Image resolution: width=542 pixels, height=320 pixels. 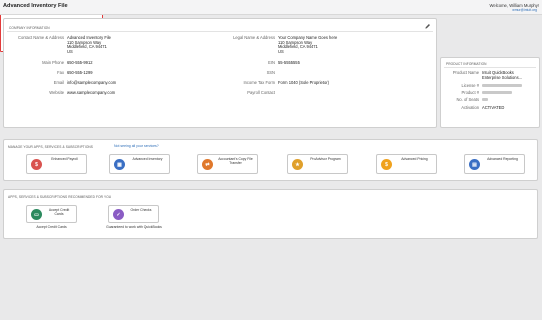 What do you see at coordinates (53, 62) in the screenshot?
I see `main-phone-label: Main Phone` at bounding box center [53, 62].